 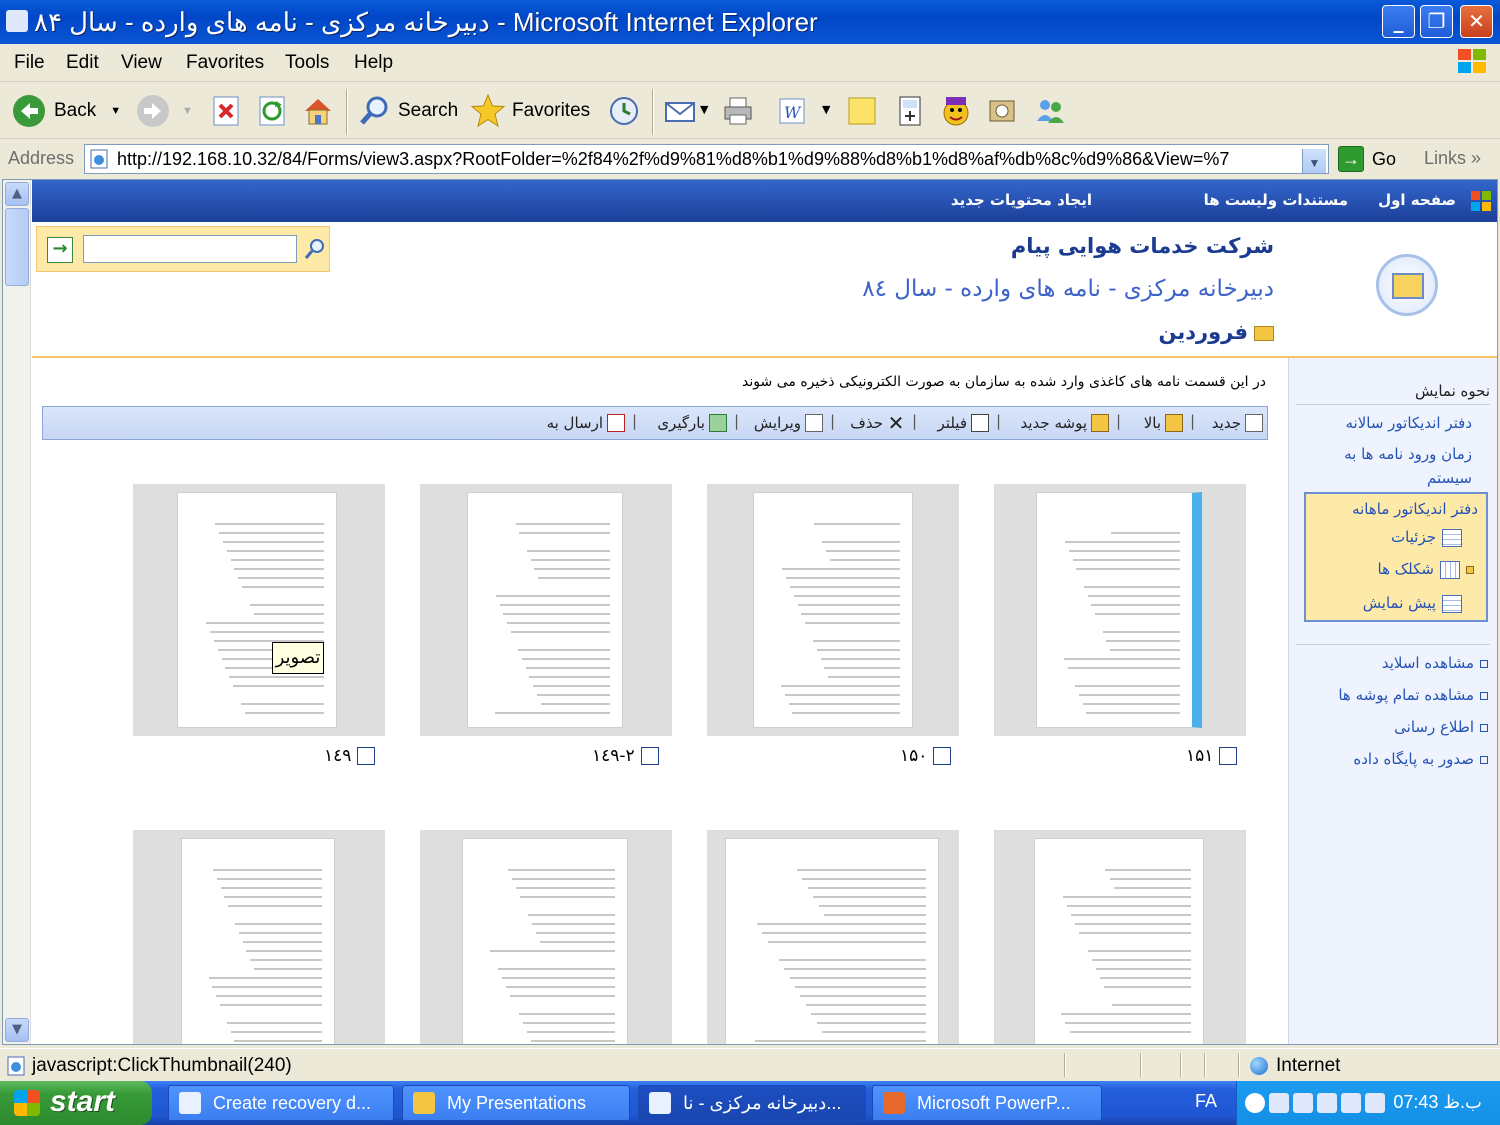 What do you see at coordinates (17, 247) in the screenshot?
I see `scroll-thumb` at bounding box center [17, 247].